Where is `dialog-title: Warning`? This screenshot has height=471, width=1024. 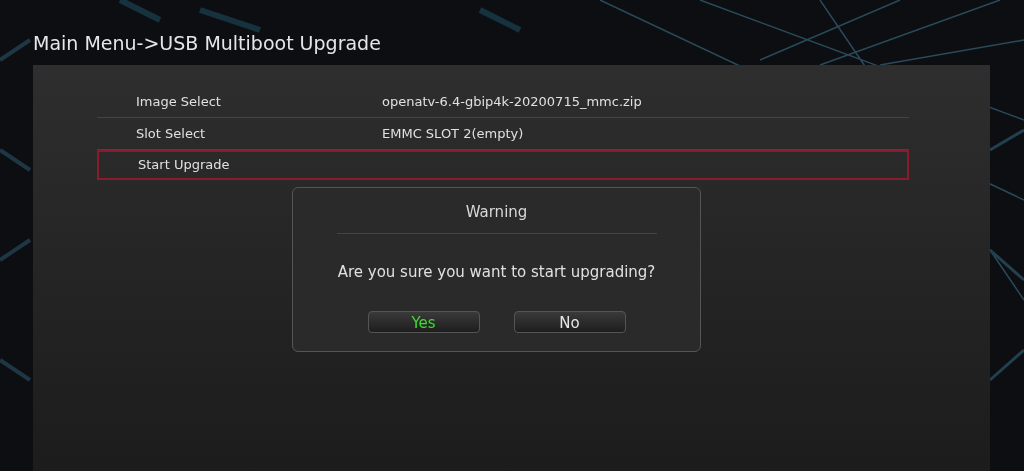 dialog-title: Warning is located at coordinates (496, 212).